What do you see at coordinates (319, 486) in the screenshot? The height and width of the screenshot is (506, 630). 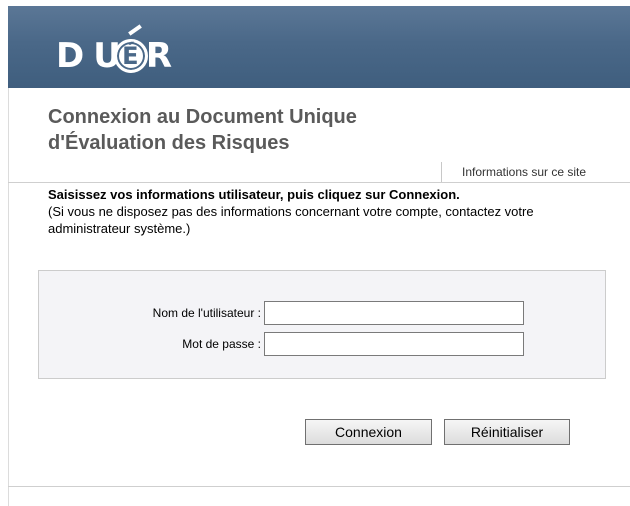 I see `bottom-divider` at bounding box center [319, 486].